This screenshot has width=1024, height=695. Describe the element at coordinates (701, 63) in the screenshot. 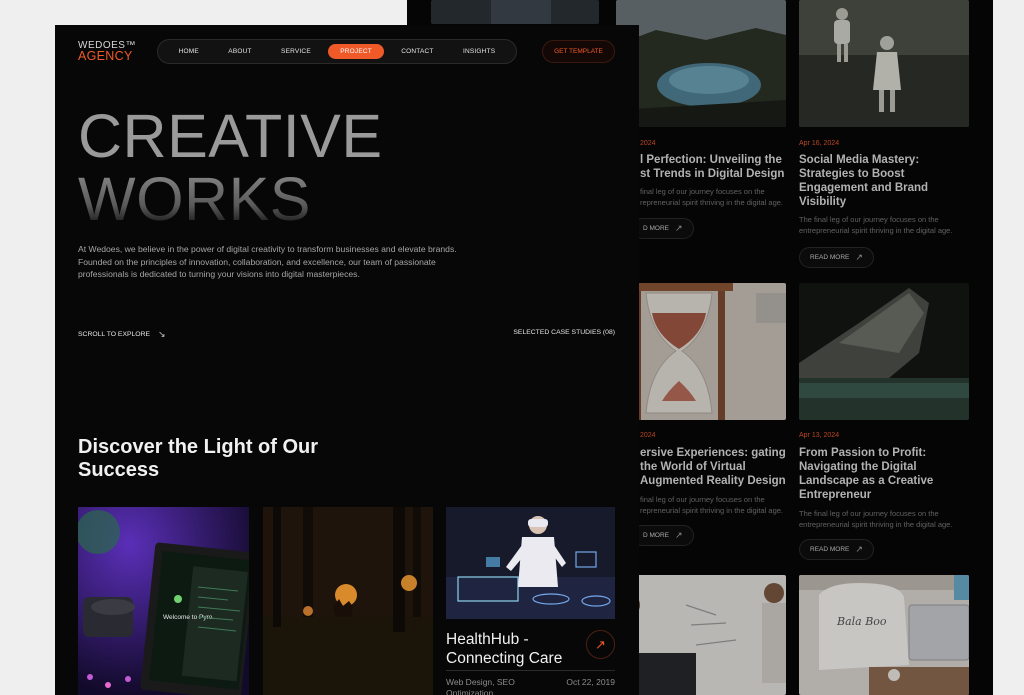

I see `post-image-lake` at that location.